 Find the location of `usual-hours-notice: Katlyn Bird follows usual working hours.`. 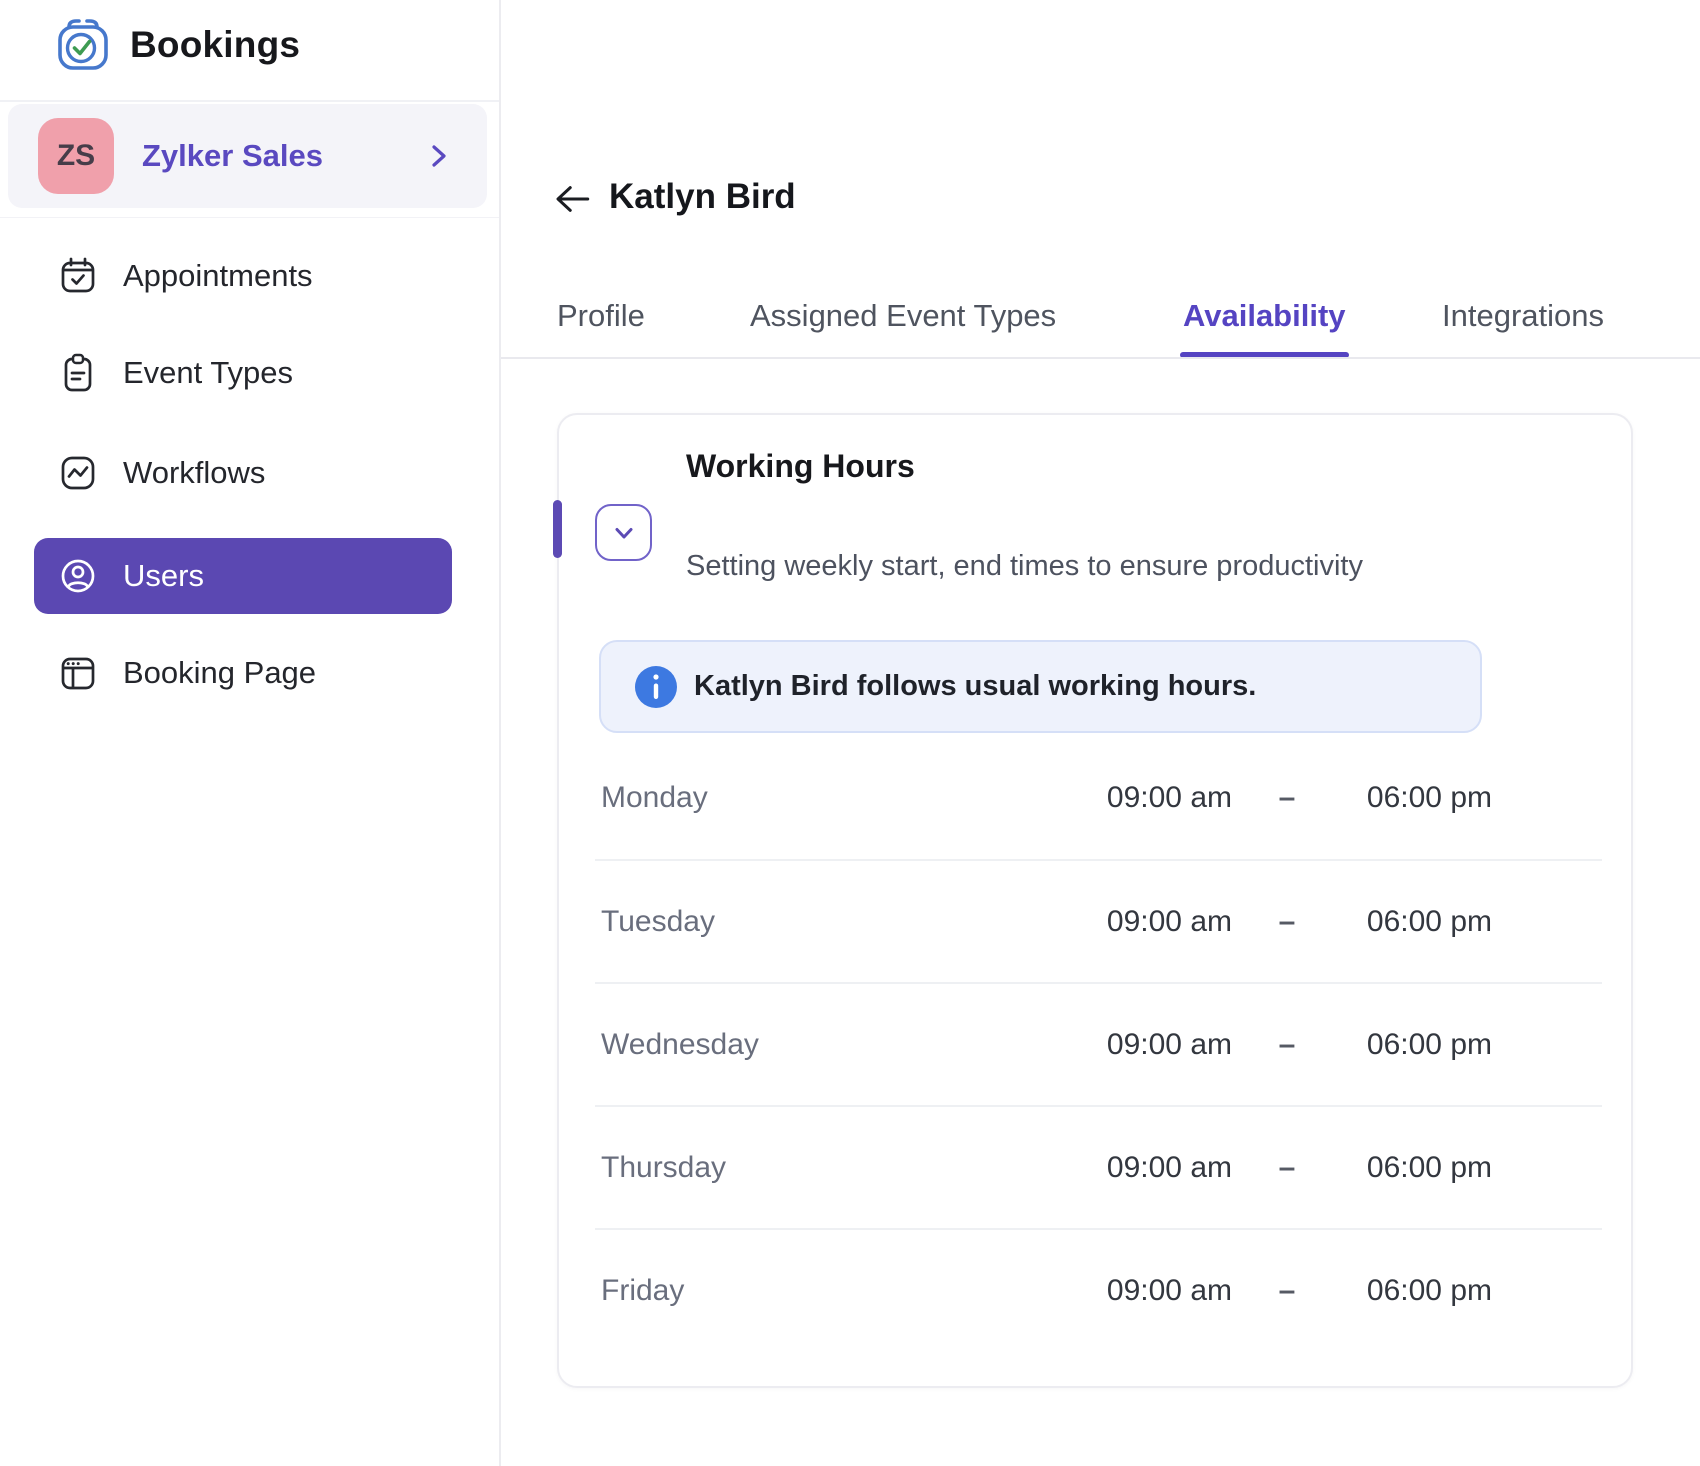

usual-hours-notice: Katlyn Bird follows usual working hours. is located at coordinates (1040, 686).